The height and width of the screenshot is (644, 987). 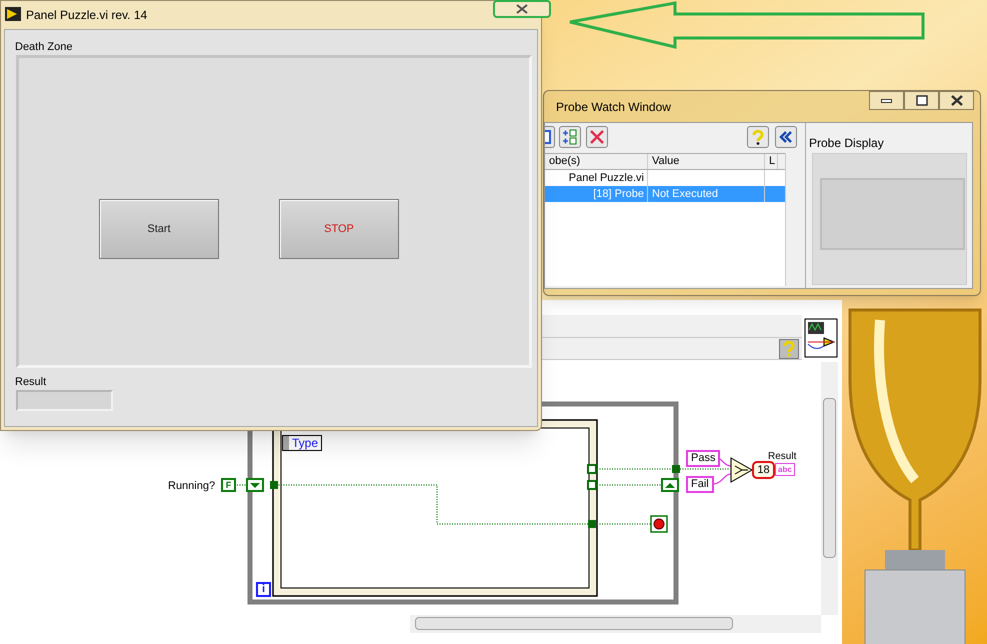 What do you see at coordinates (700, 484) in the screenshot?
I see `string-constant: Fail` at bounding box center [700, 484].